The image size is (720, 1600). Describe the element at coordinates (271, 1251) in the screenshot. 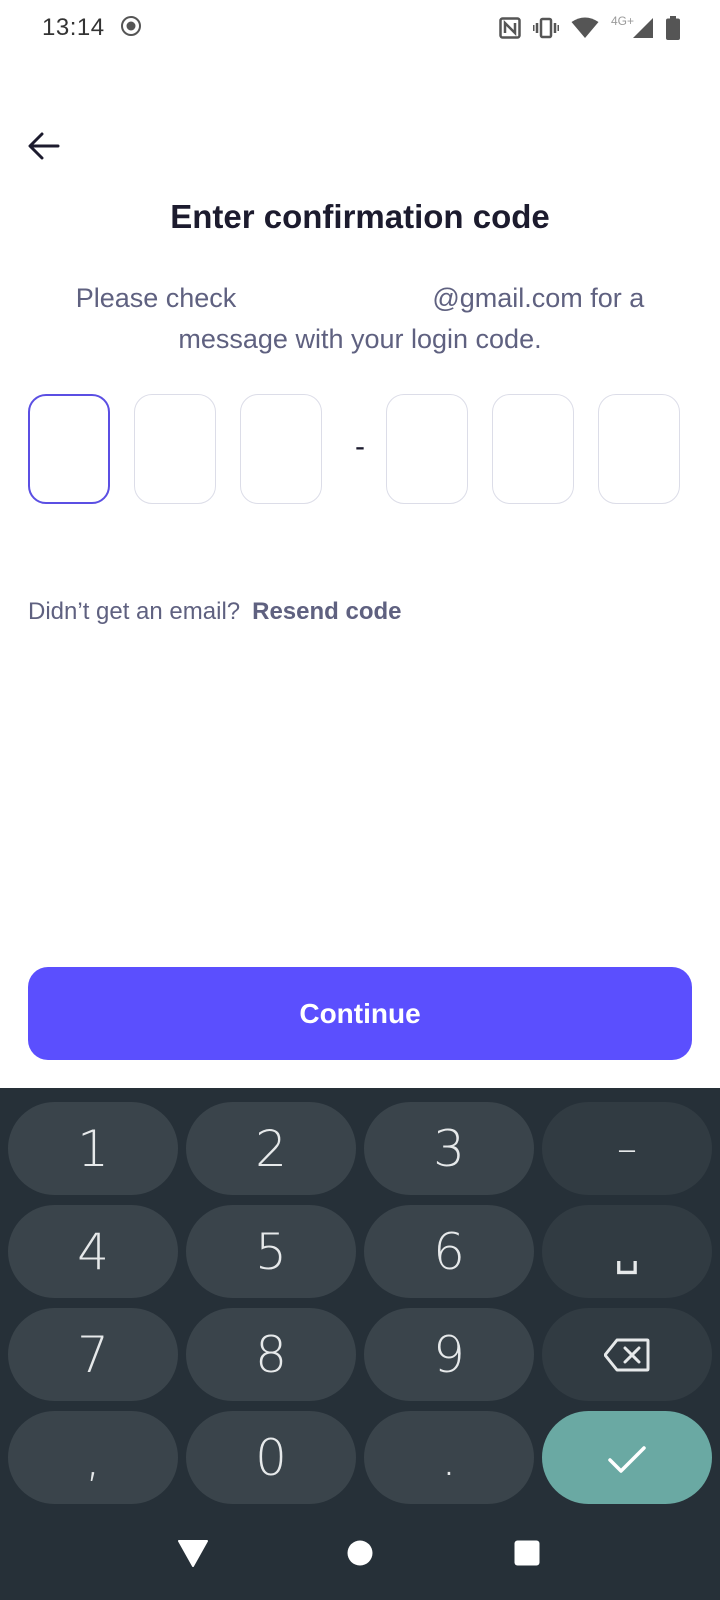

I see `key-5: 5` at that location.